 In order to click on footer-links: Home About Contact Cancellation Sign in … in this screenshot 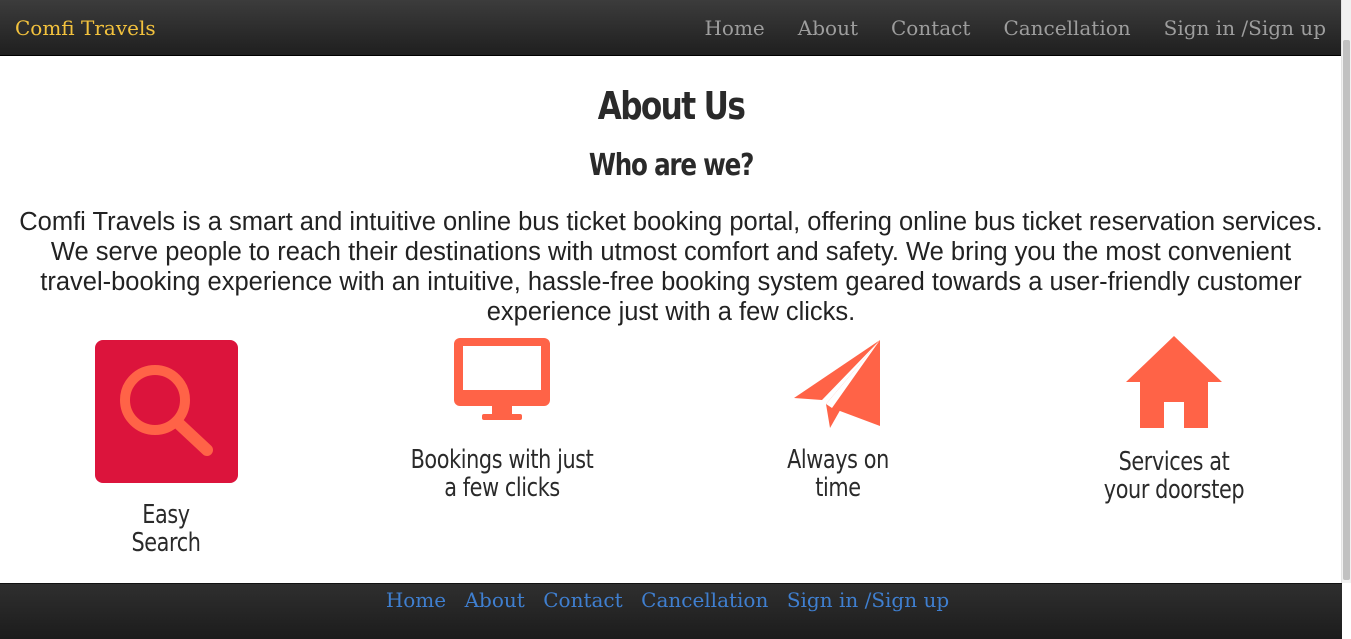, I will do `click(667, 600)`.